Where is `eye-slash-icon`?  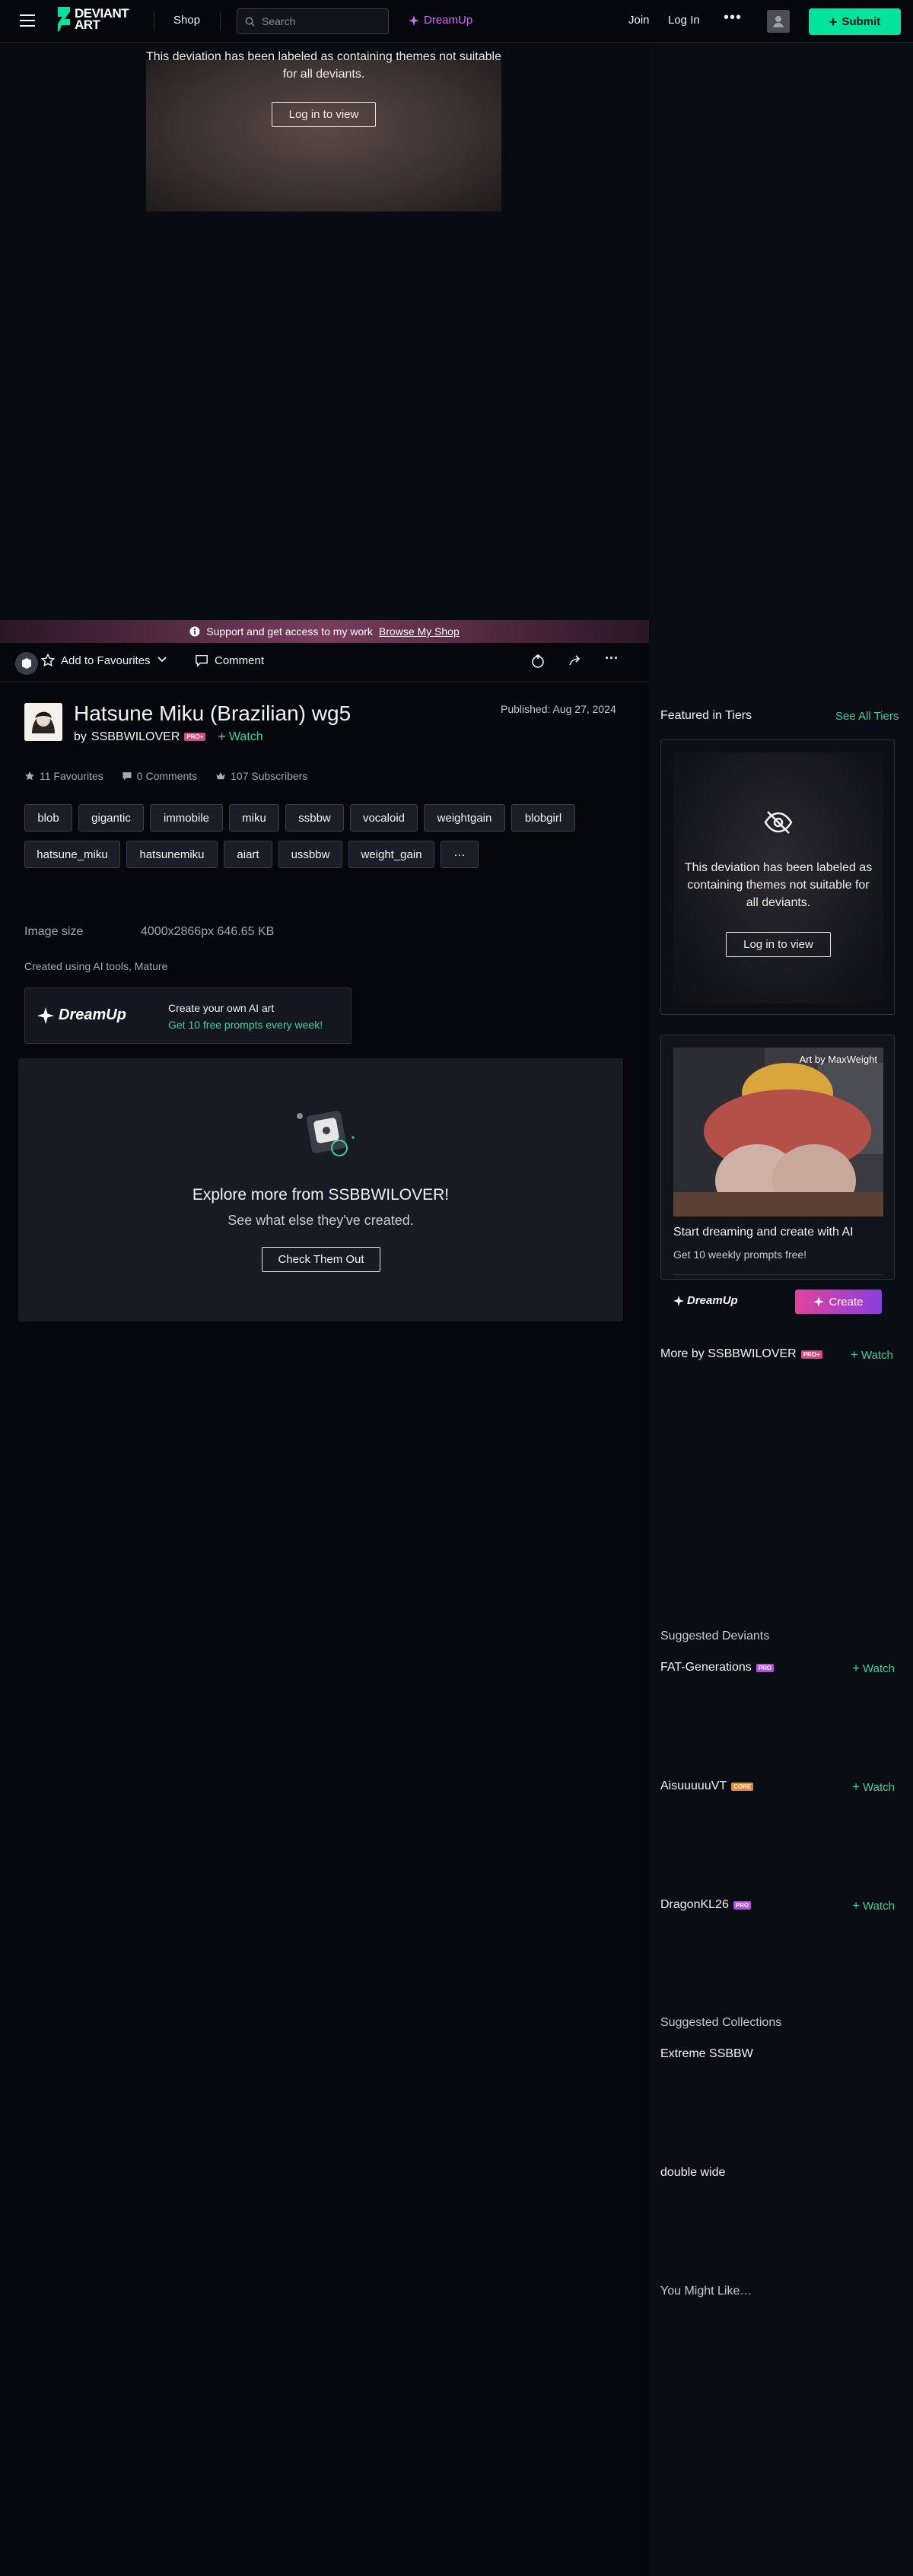 eye-slash-icon is located at coordinates (778, 823).